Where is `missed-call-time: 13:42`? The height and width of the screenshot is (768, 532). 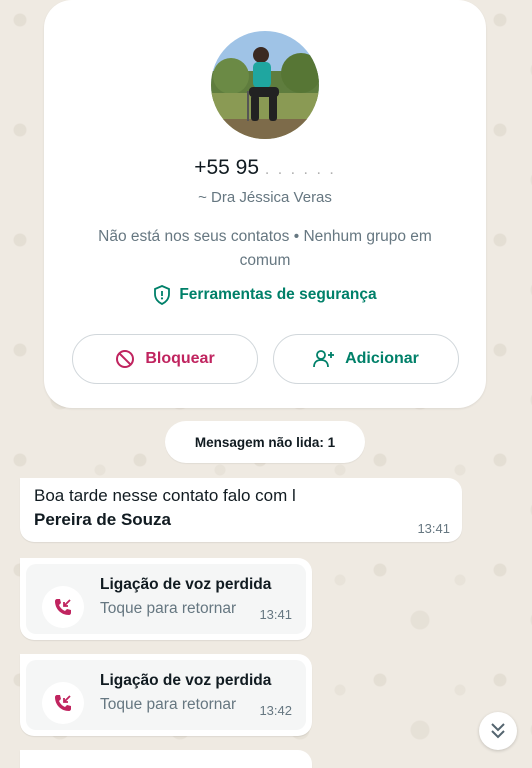 missed-call-time: 13:42 is located at coordinates (275, 710).